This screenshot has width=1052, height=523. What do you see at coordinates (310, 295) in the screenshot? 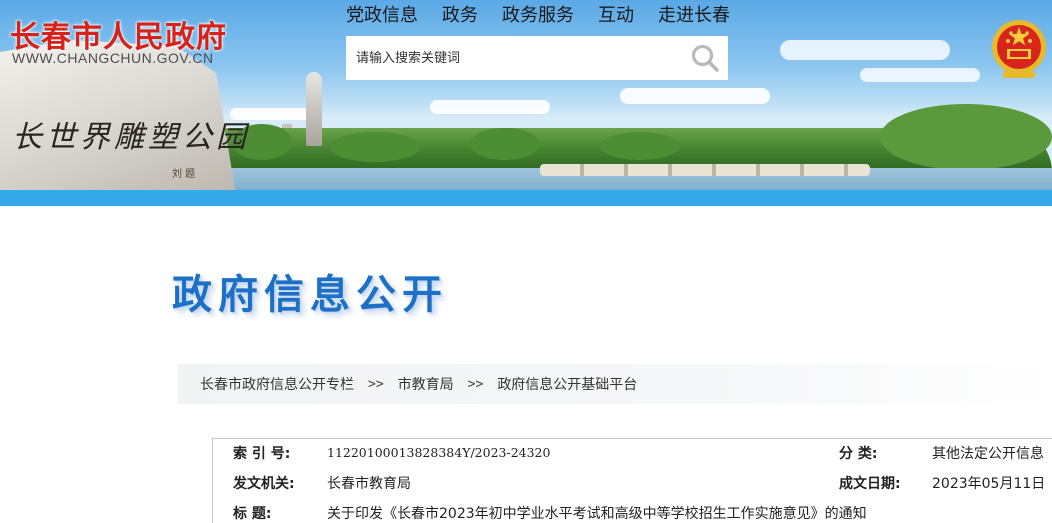
I see `page-title: 政府信息公开` at bounding box center [310, 295].